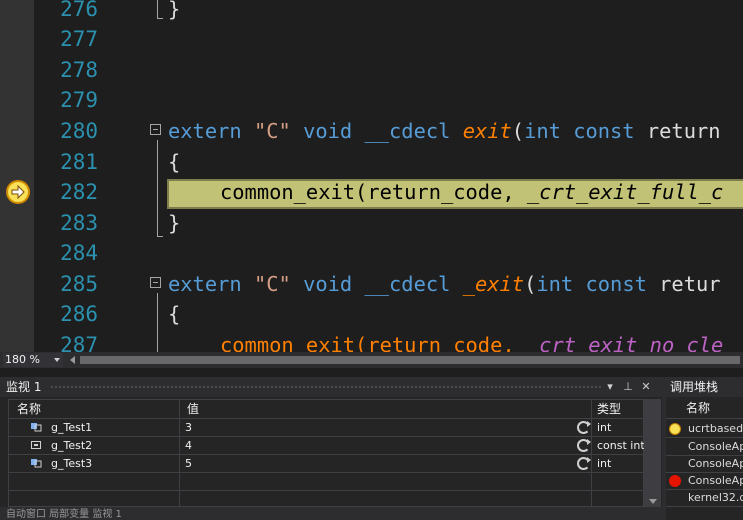 This screenshot has width=743, height=520. Describe the element at coordinates (715, 497) in the screenshot. I see `frame-name: kernel32.dl` at that location.